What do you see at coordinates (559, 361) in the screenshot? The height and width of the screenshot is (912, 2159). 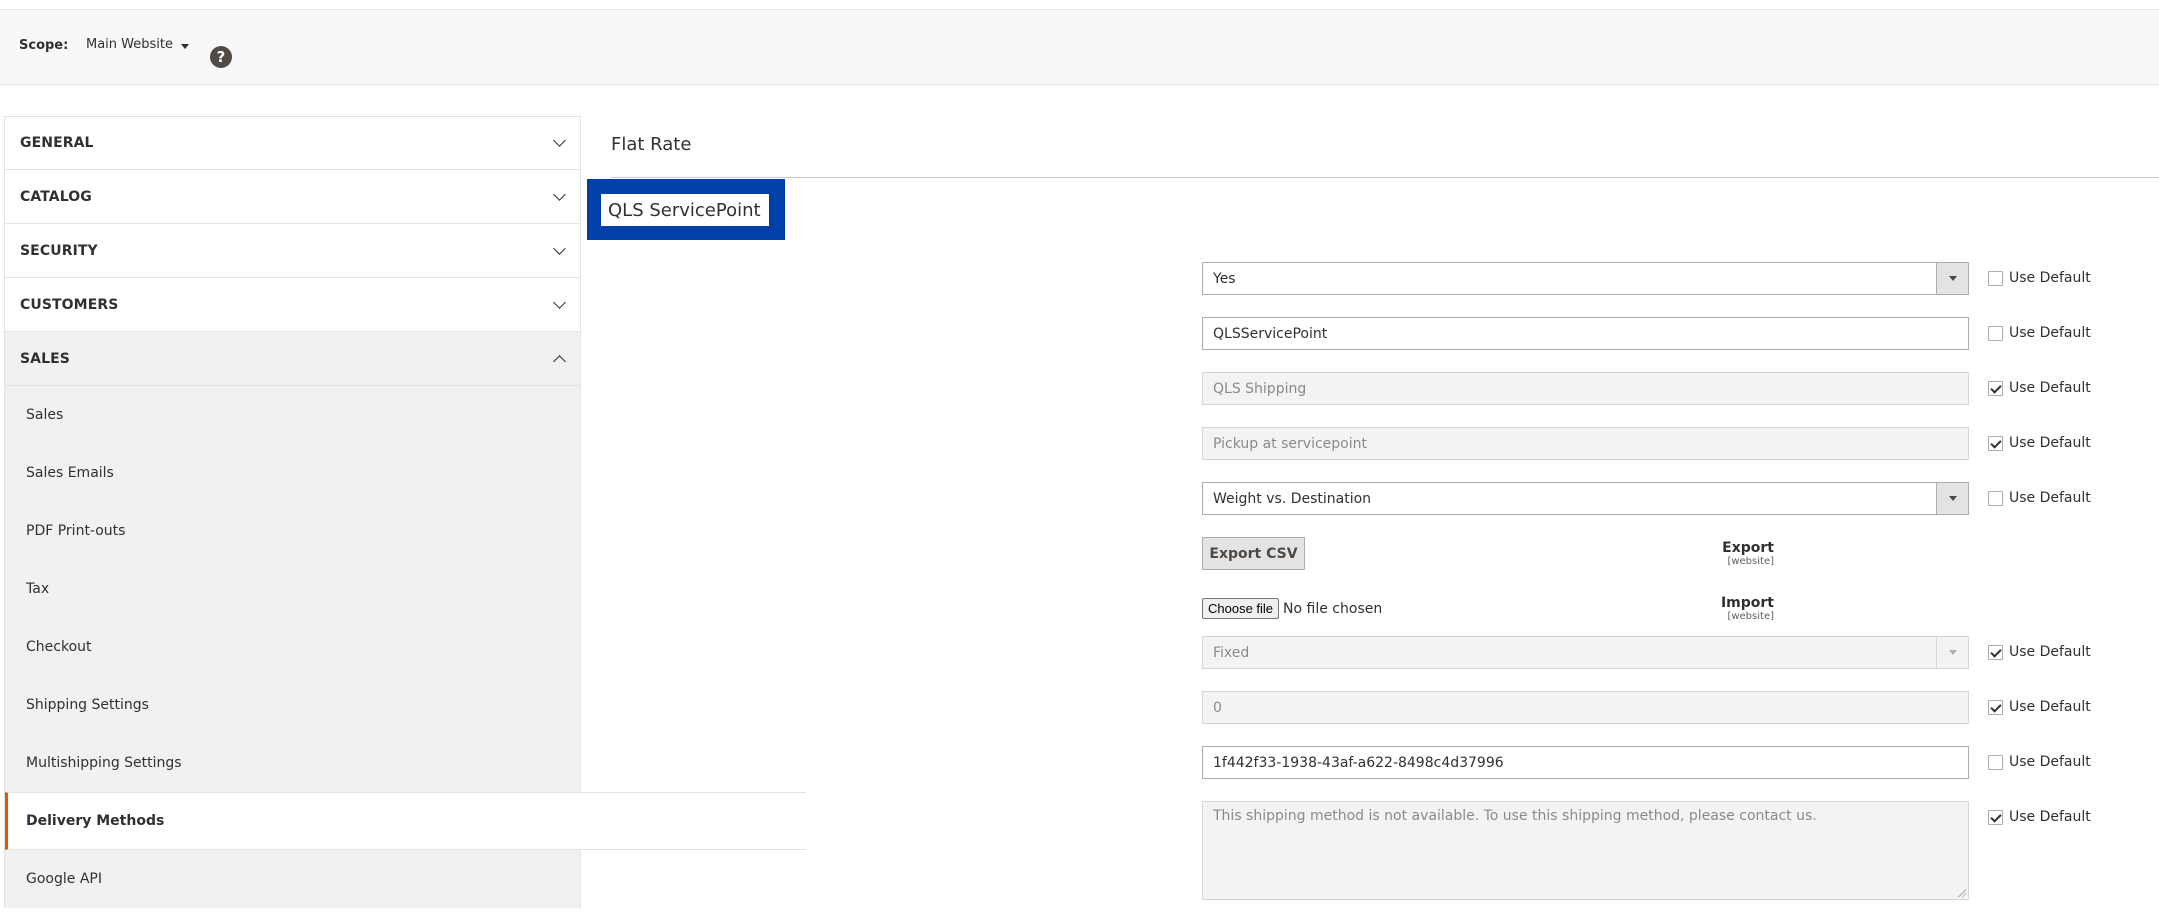 I see `chevron-up-icon` at bounding box center [559, 361].